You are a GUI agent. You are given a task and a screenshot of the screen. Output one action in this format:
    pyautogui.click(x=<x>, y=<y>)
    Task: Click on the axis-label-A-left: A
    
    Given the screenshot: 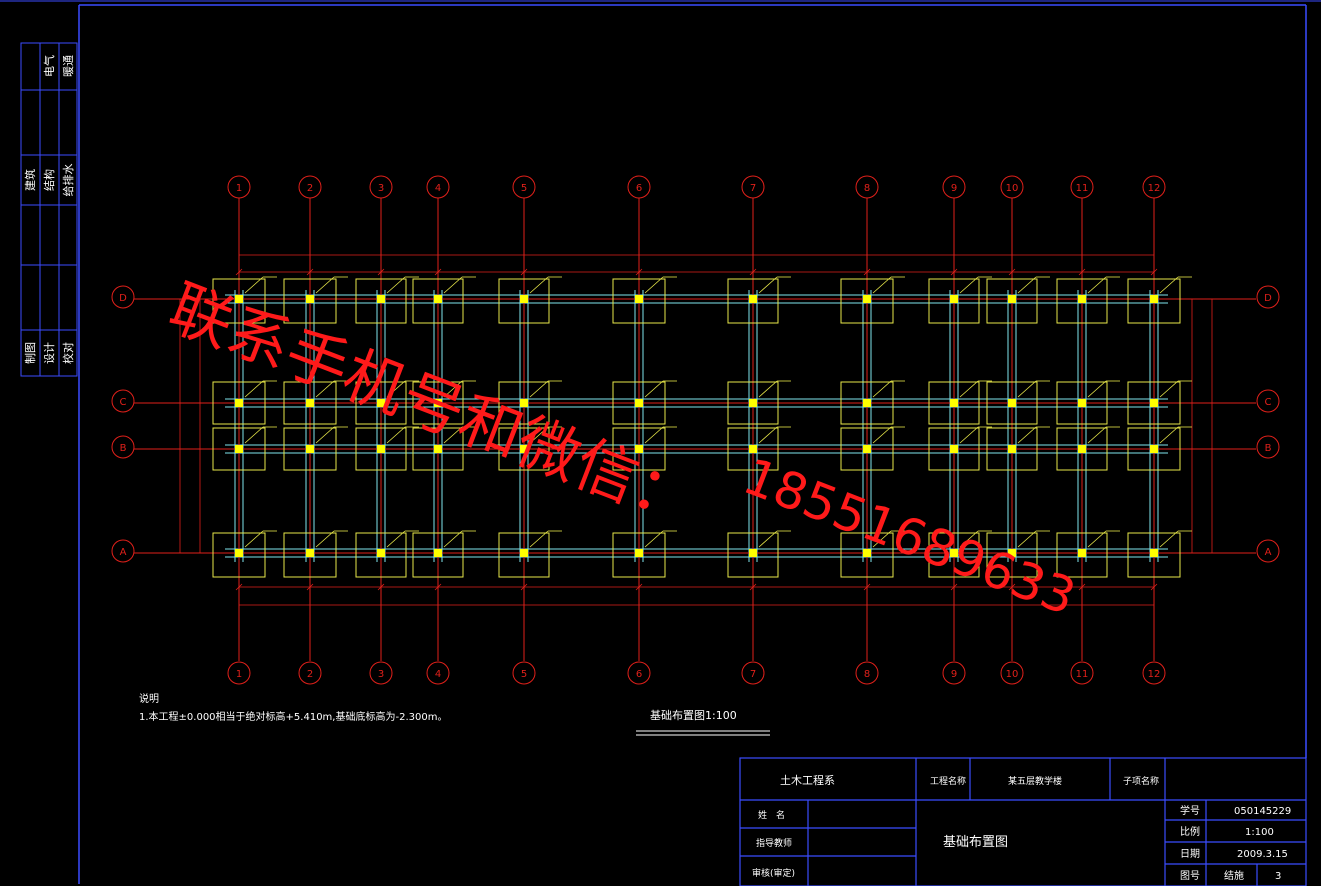 What is the action you would take?
    pyautogui.click(x=123, y=552)
    